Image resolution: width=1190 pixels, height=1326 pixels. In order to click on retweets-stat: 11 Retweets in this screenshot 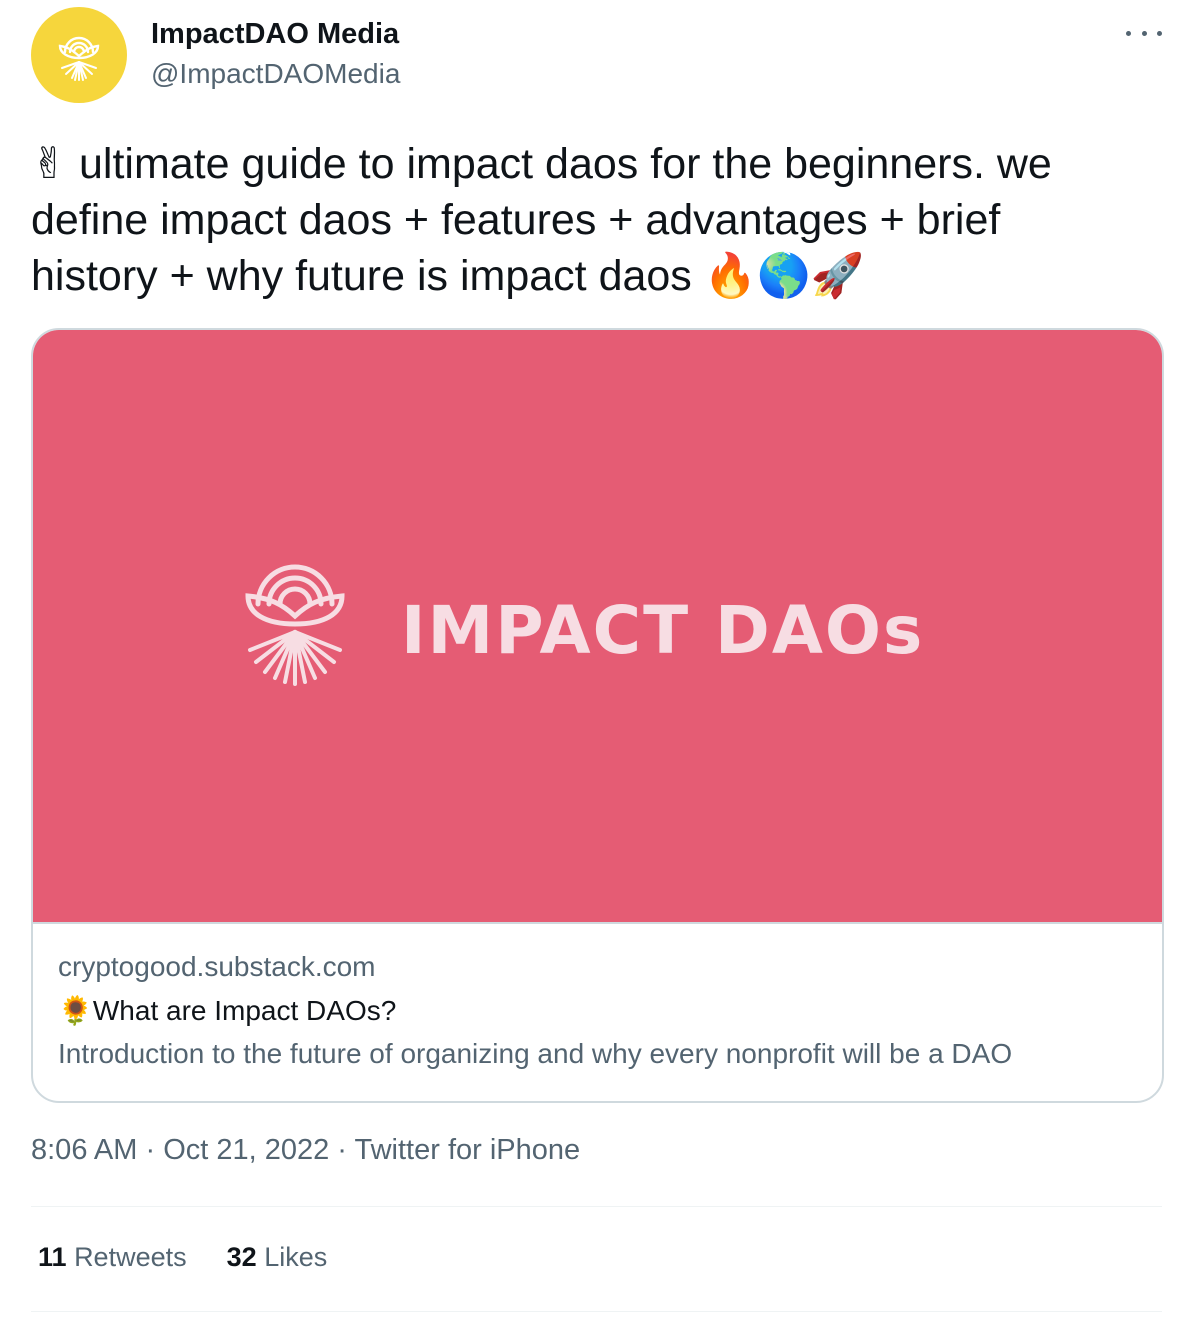, I will do `click(112, 1257)`.